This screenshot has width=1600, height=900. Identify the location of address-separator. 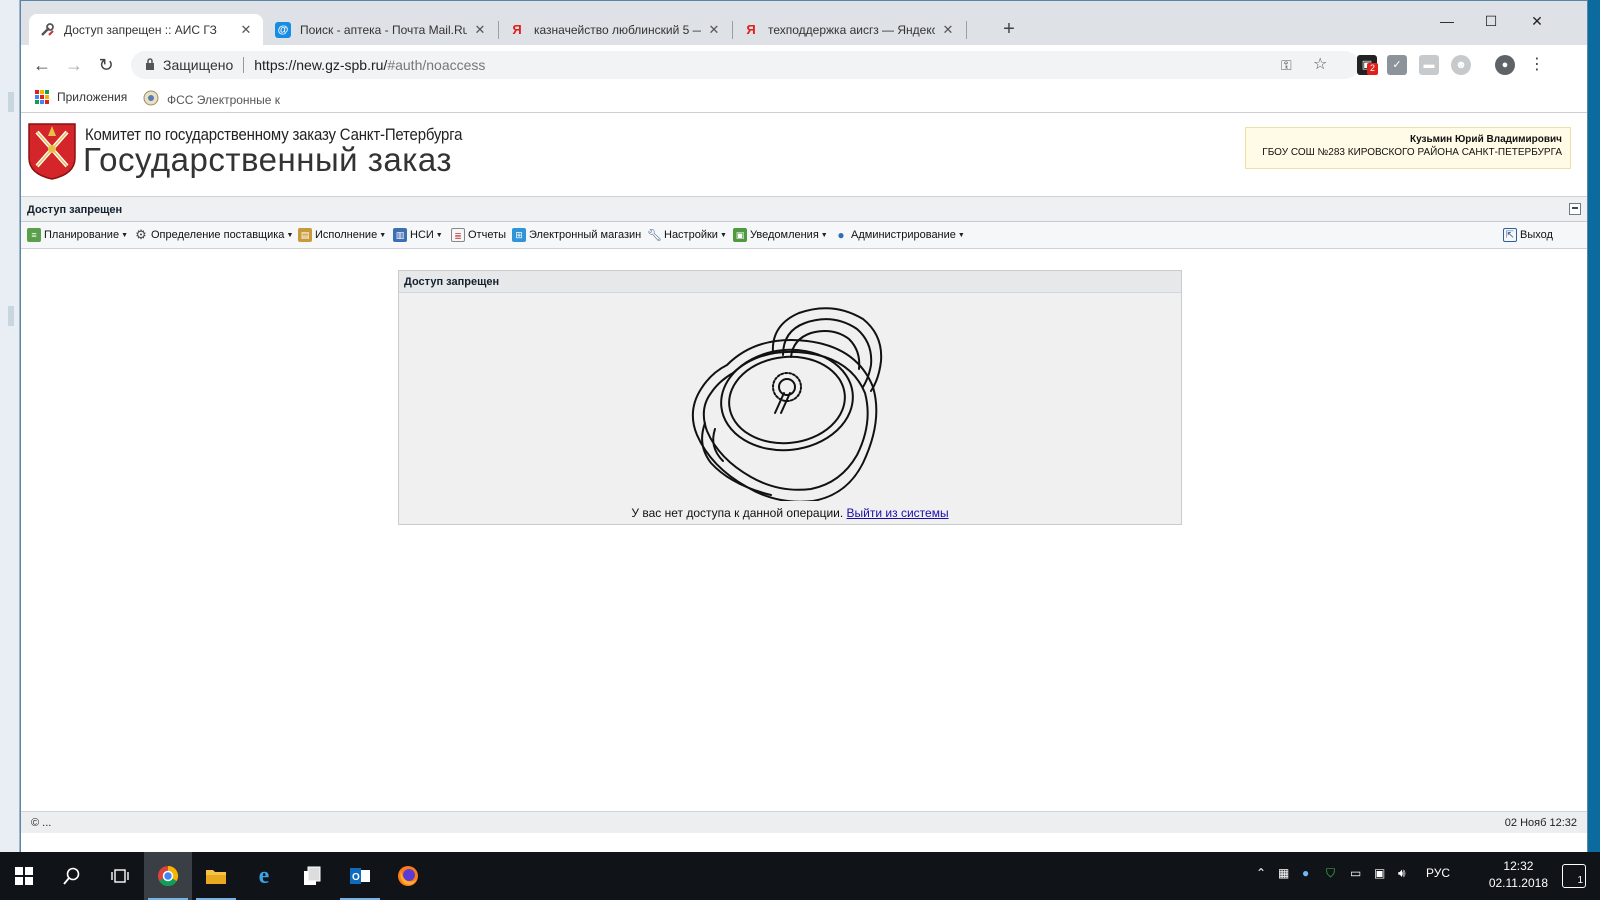
(244, 65).